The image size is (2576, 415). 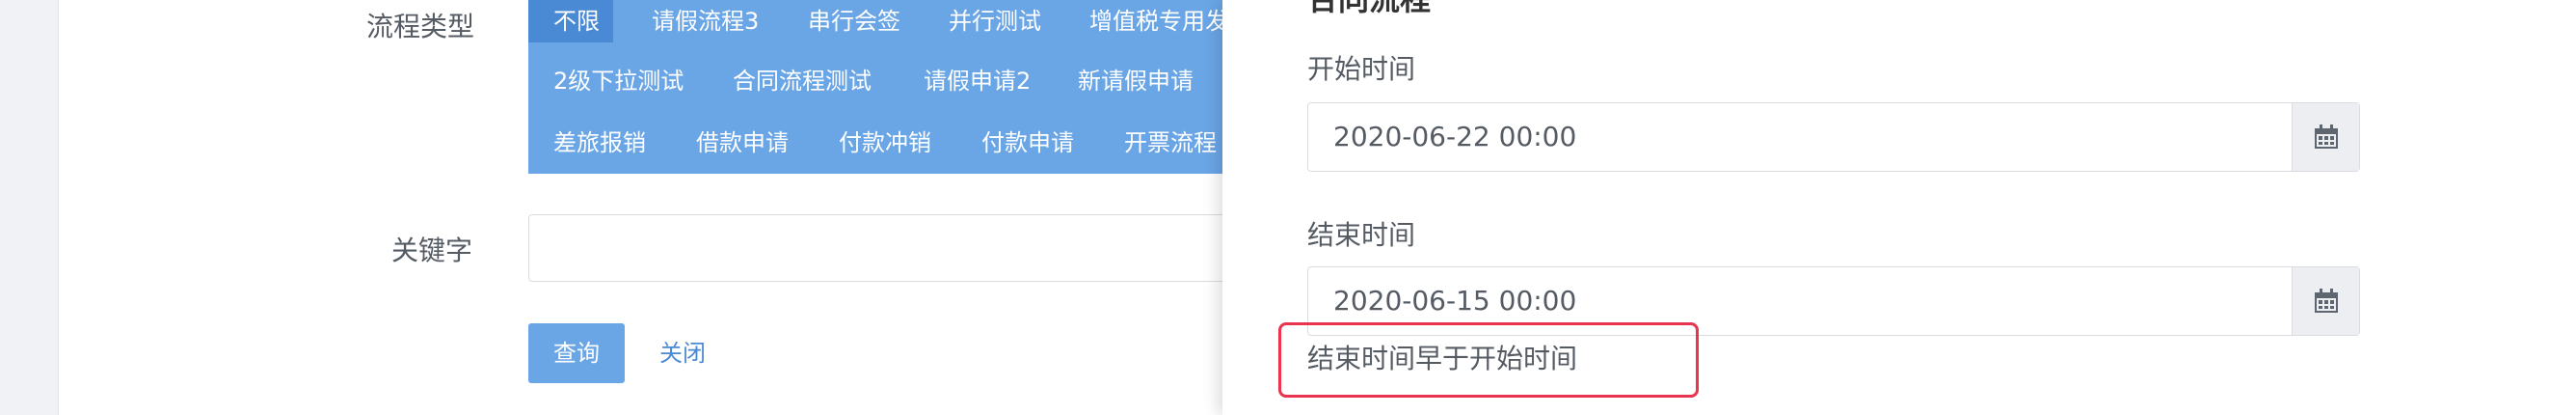 What do you see at coordinates (995, 21) in the screenshot?
I see `flow-type-option: 并行测试` at bounding box center [995, 21].